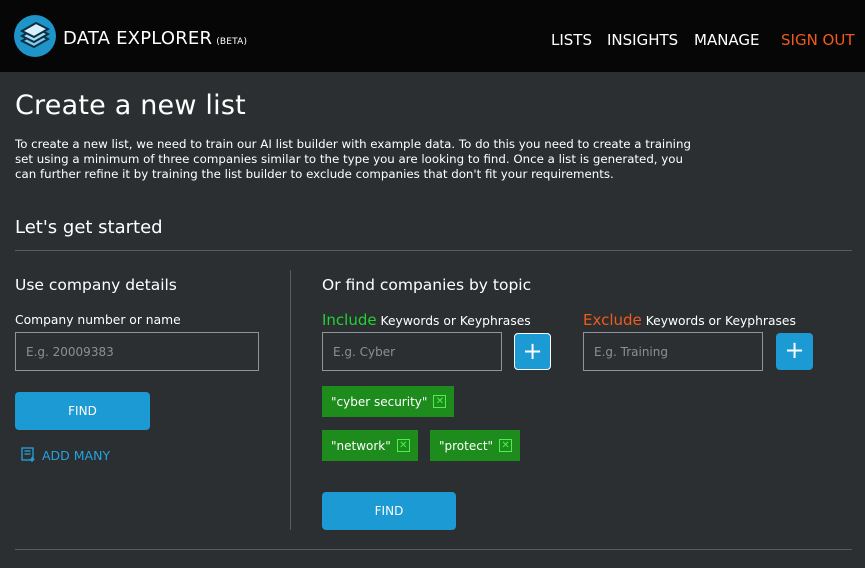 This screenshot has width=865, height=568. I want to click on brand-title: DATA EXPLORER (BETA), so click(155, 38).